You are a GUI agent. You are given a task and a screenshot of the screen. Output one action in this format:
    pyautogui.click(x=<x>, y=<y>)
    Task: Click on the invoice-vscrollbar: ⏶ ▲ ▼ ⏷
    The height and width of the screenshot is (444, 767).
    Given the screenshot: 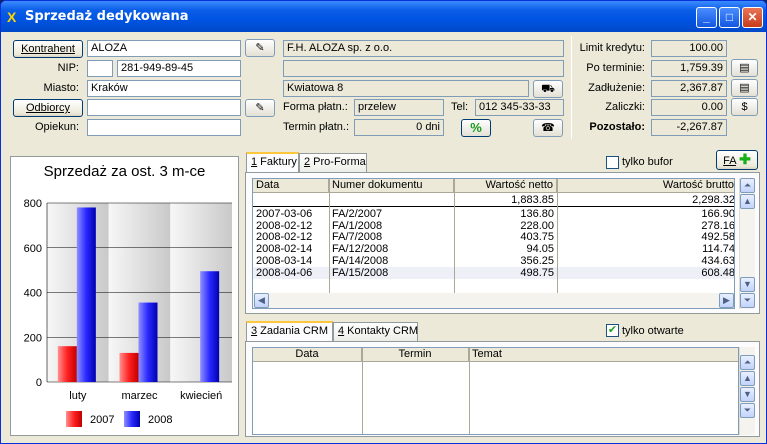 What is the action you would take?
    pyautogui.click(x=747, y=243)
    